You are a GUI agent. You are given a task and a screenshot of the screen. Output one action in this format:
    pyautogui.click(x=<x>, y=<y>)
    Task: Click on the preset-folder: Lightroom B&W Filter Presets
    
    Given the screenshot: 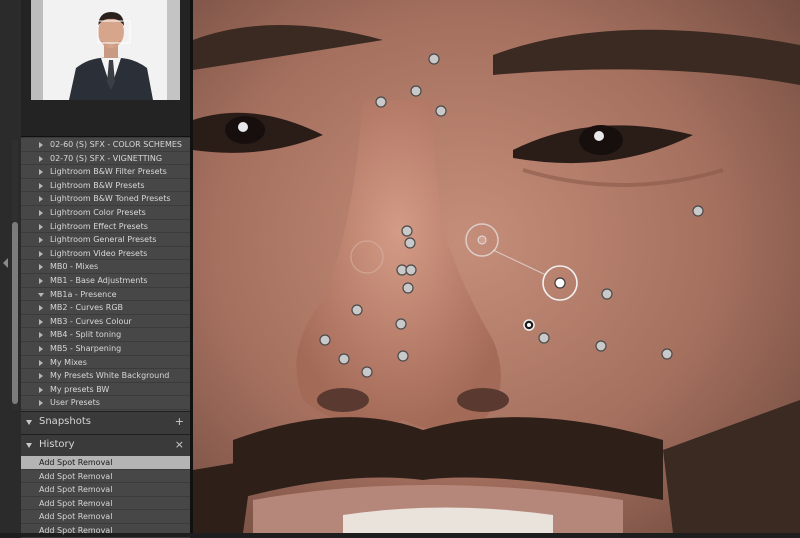 What is the action you would take?
    pyautogui.click(x=105, y=172)
    